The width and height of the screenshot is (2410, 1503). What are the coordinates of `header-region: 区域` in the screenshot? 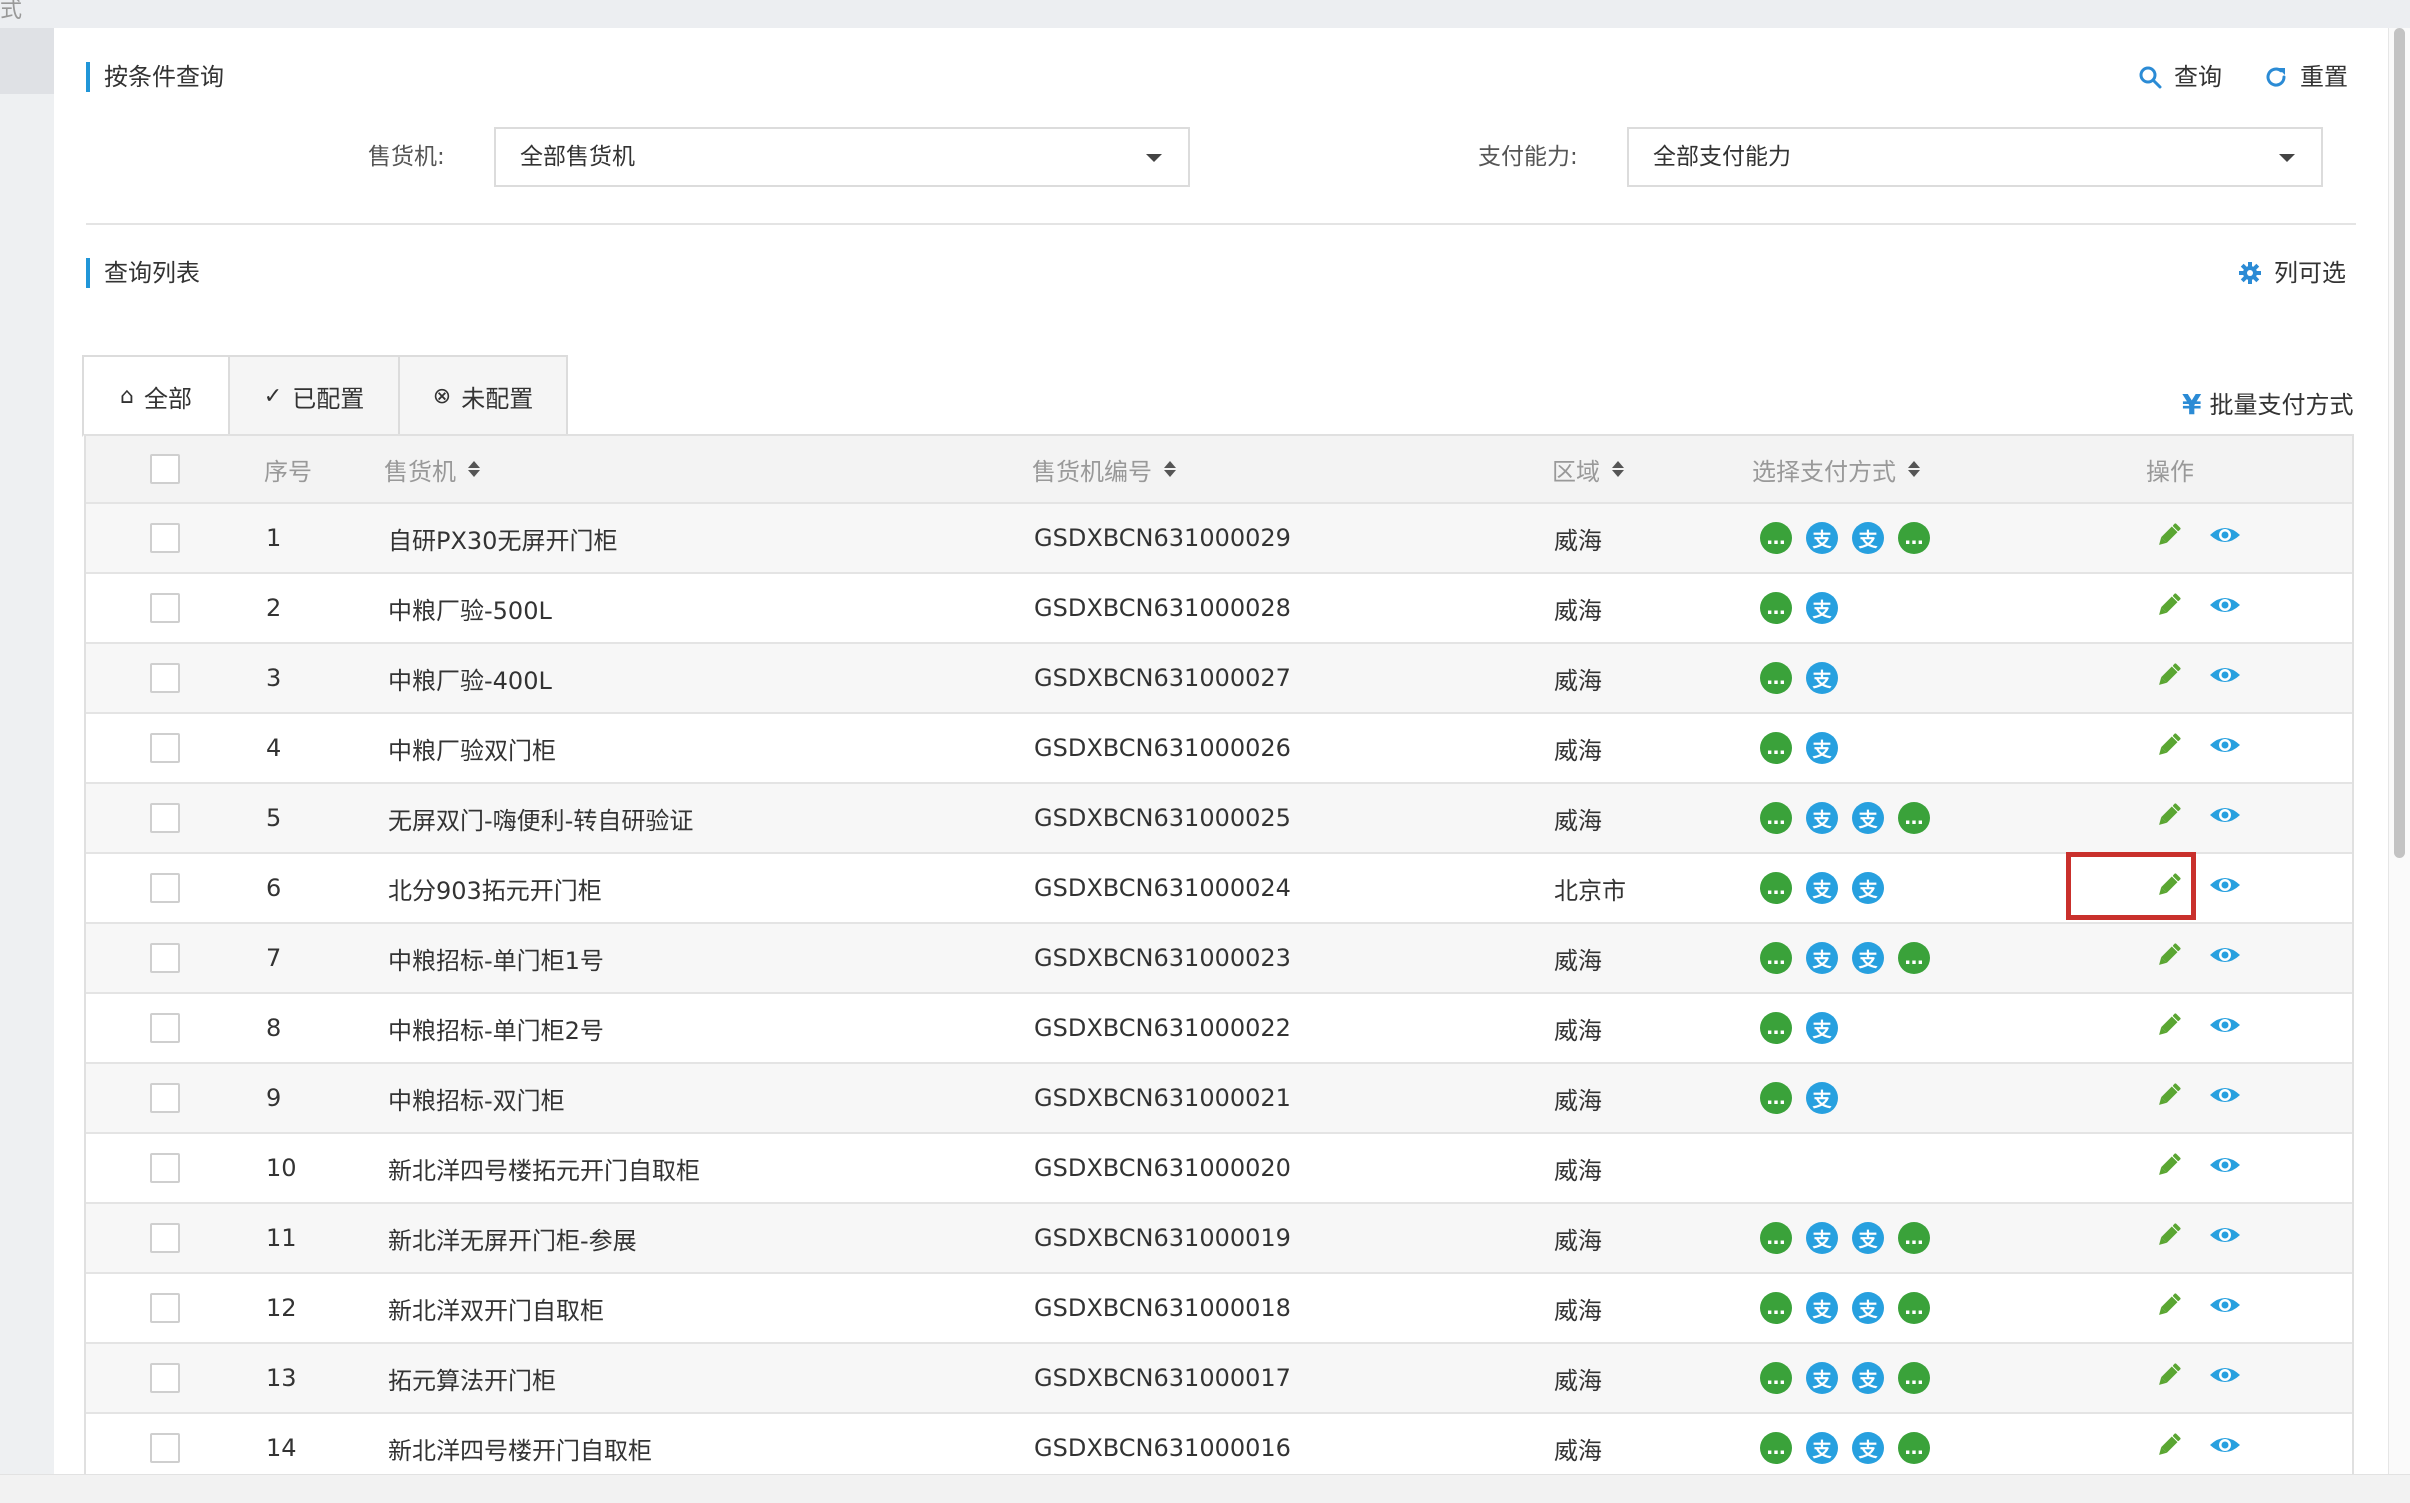 It's located at (1588, 469).